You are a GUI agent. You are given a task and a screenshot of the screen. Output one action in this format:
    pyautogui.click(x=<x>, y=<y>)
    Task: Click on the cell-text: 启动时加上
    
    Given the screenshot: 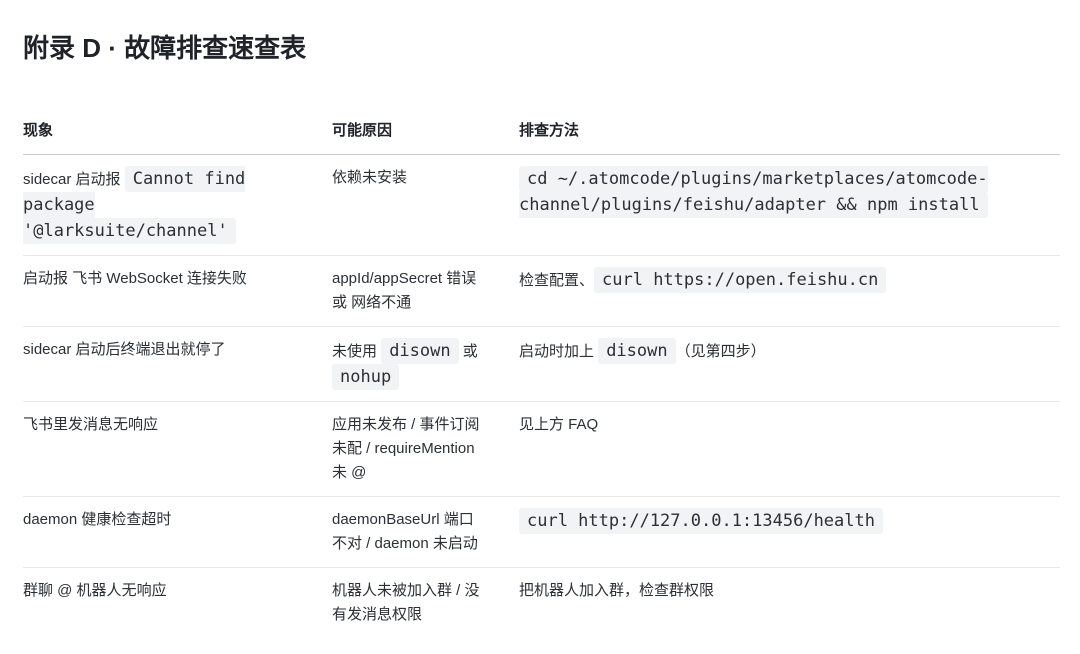 What is the action you would take?
    pyautogui.click(x=557, y=351)
    